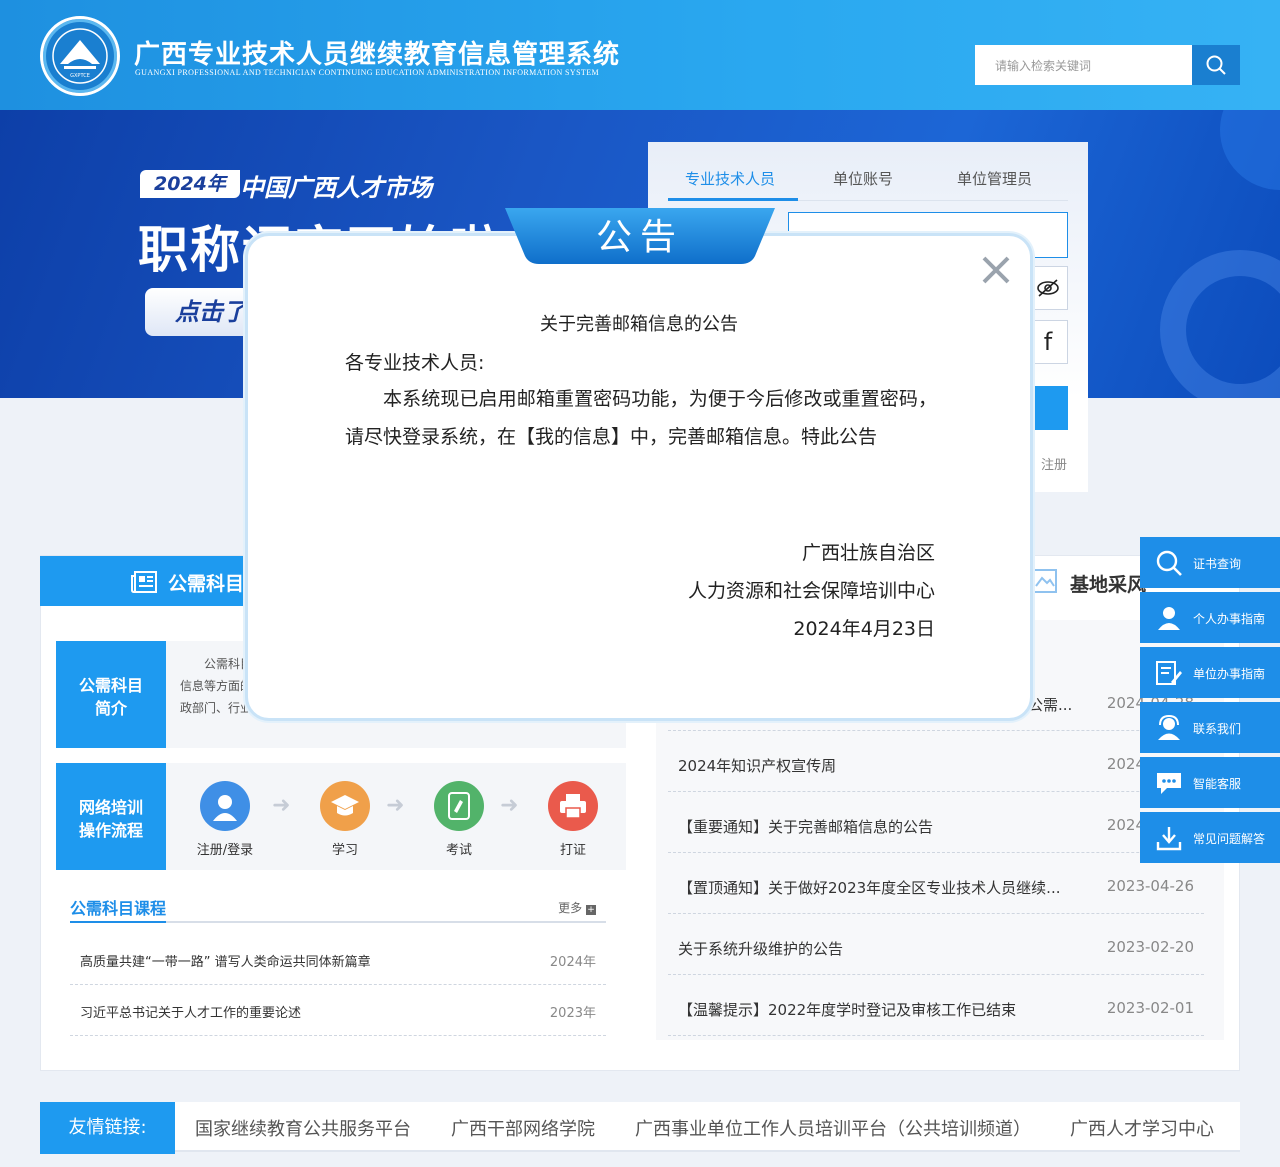 The image size is (1280, 1167). I want to click on step-label: 打证, so click(572, 850).